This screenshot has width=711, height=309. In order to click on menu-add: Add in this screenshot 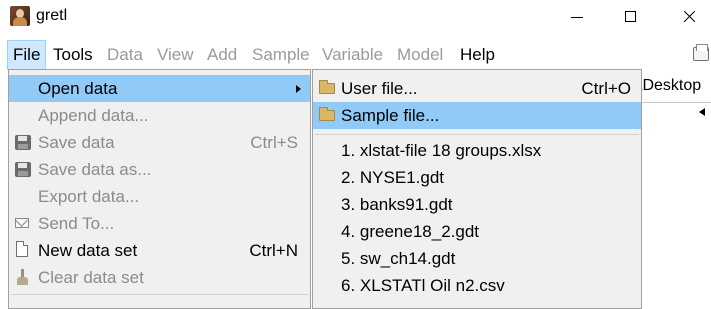, I will do `click(222, 55)`.